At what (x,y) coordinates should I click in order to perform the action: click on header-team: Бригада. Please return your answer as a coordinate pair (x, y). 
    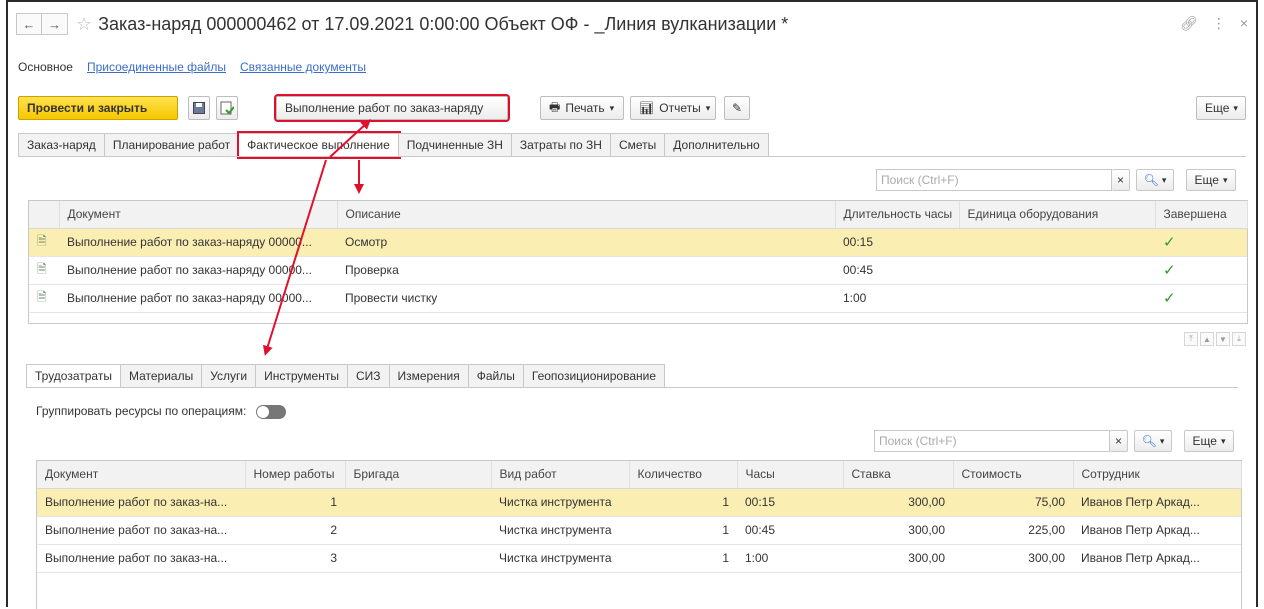
    Looking at the image, I should click on (418, 475).